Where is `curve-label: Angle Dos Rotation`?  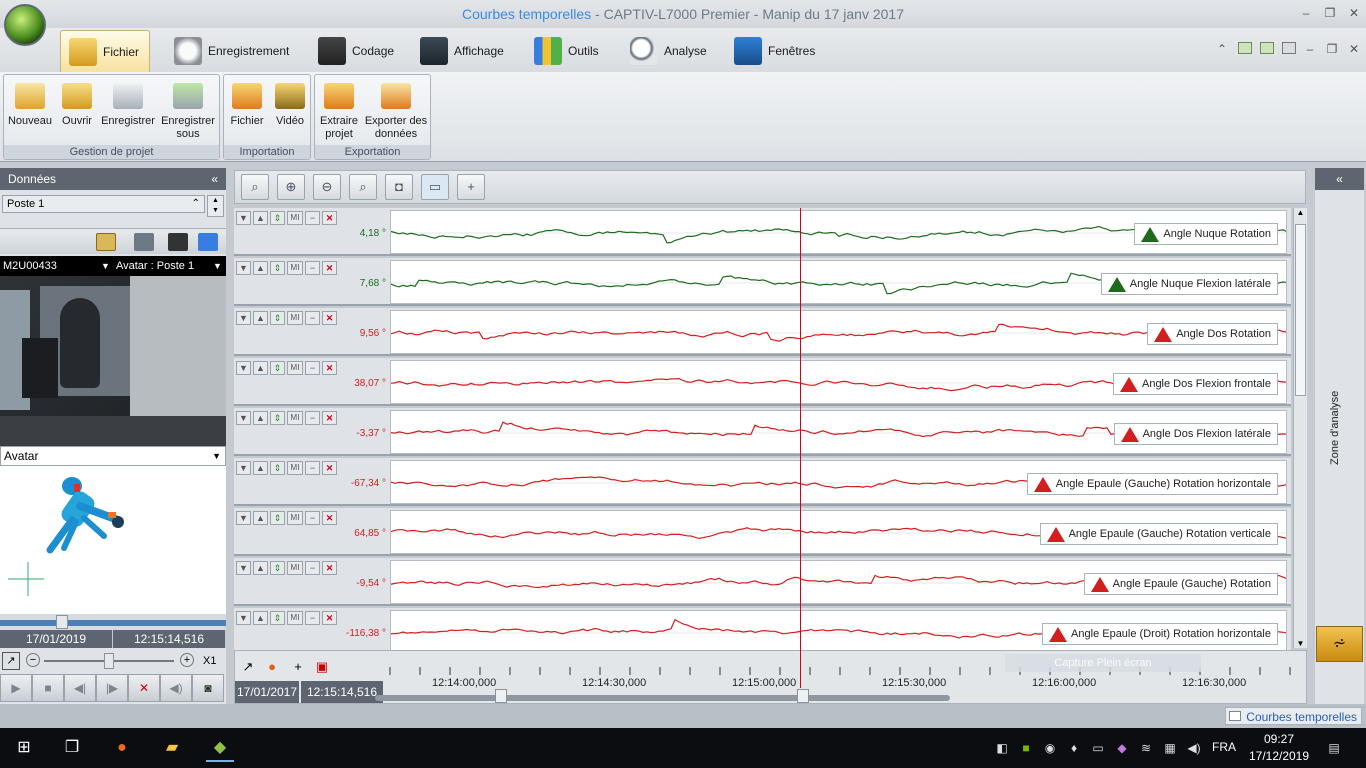
curve-label: Angle Dos Rotation is located at coordinates (1212, 334).